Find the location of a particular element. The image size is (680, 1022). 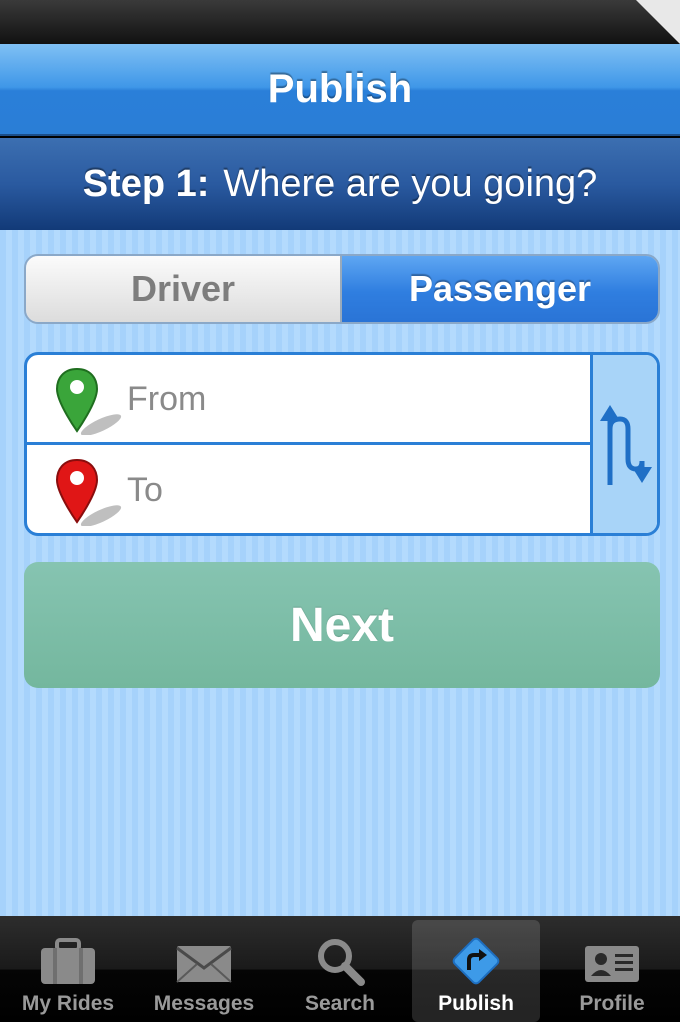

next-button: Next is located at coordinates (342, 625).